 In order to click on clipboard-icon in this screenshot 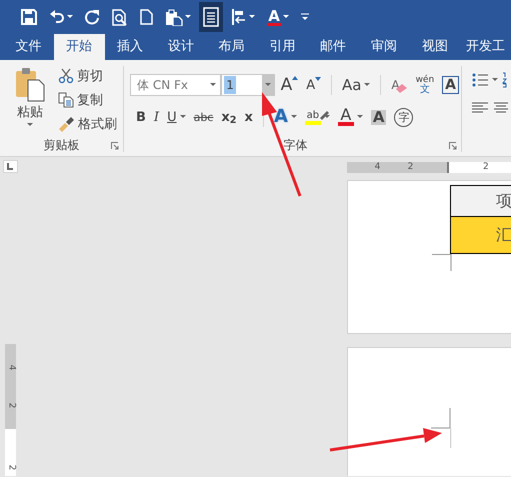, I will do `click(30, 84)`.